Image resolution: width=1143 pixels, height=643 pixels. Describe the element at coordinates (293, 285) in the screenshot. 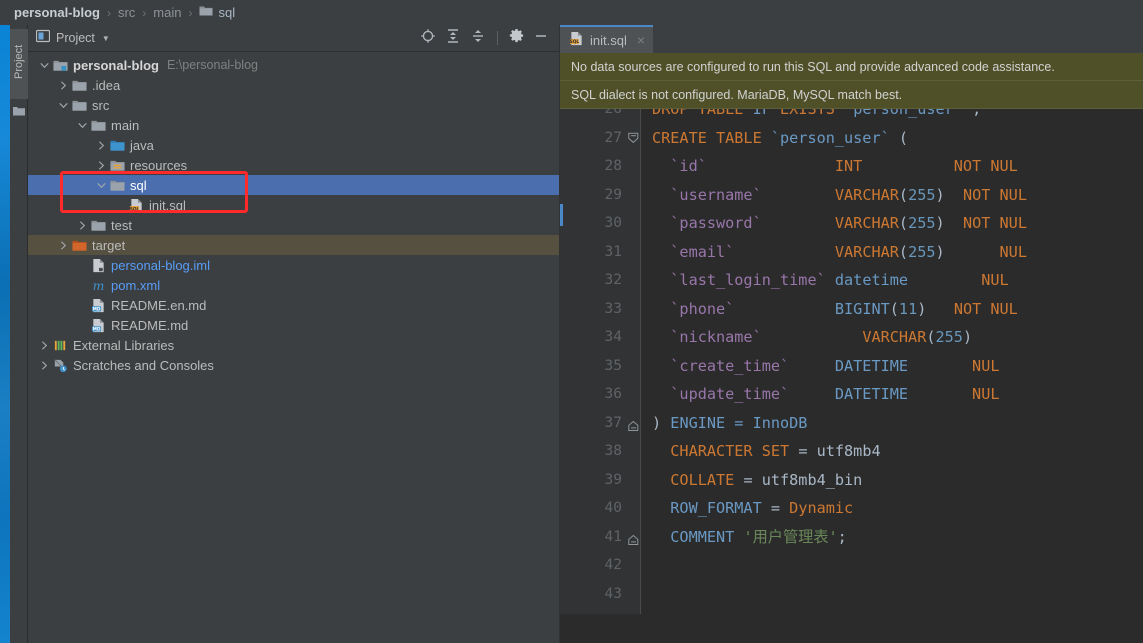

I see `tree-row-pom-xml: m pom.xml` at that location.